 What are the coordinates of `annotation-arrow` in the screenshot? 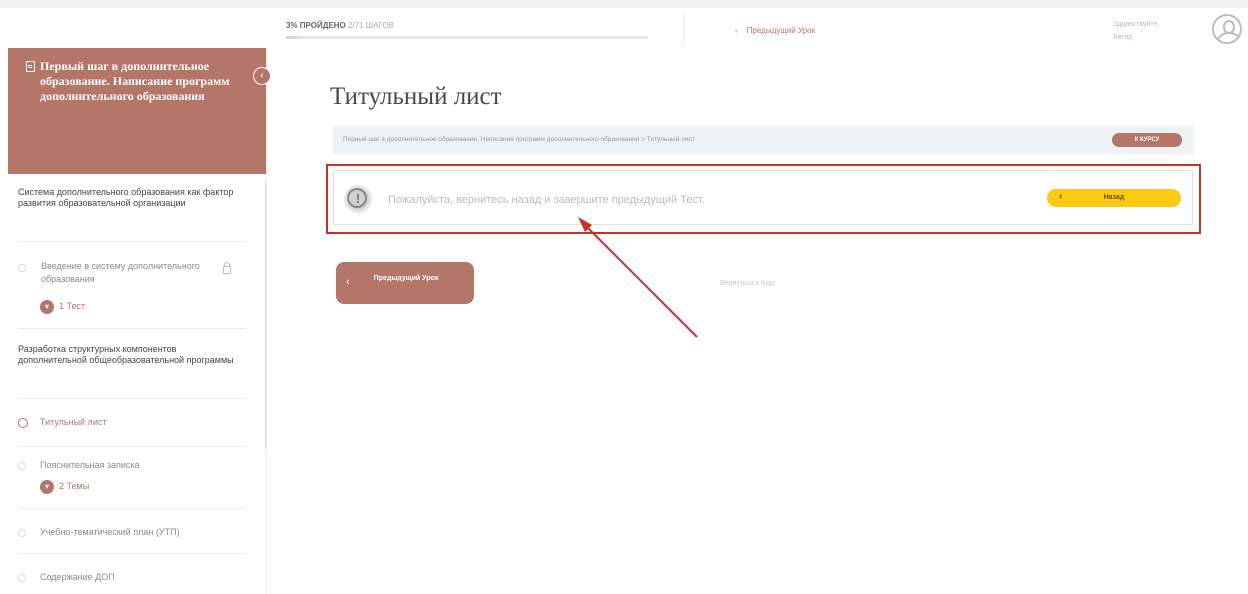 It's located at (638, 277).